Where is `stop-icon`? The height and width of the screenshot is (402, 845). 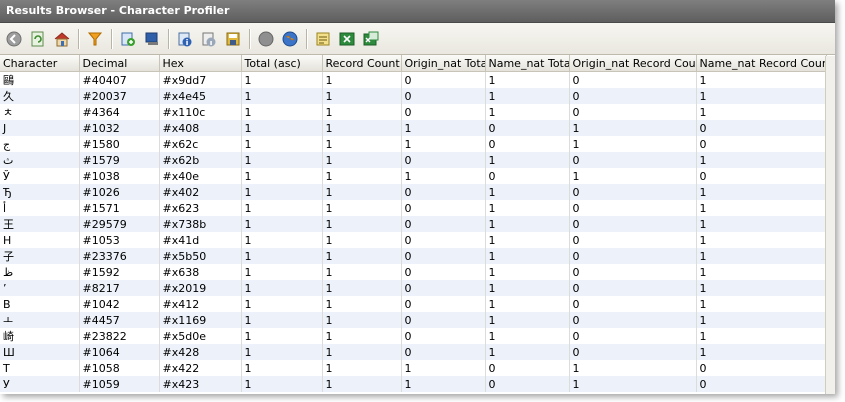 stop-icon is located at coordinates (266, 39).